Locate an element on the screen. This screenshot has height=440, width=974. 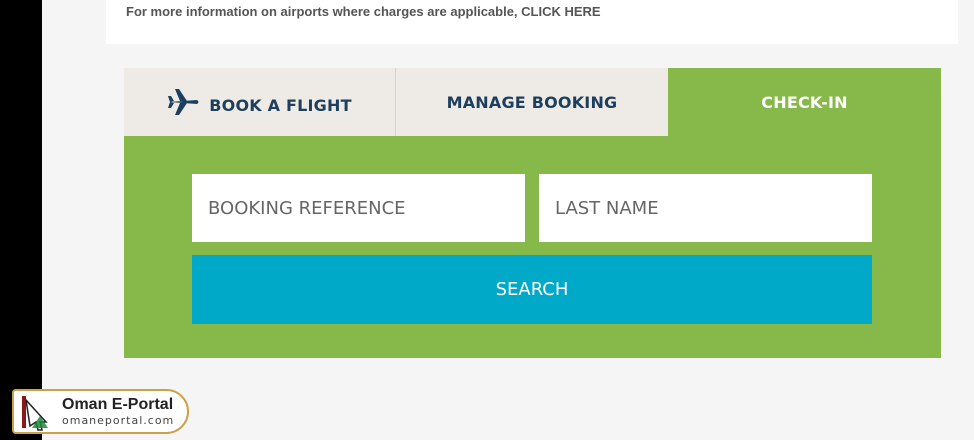
tab-manage-booking: MANAGE BOOKING is located at coordinates (532, 102).